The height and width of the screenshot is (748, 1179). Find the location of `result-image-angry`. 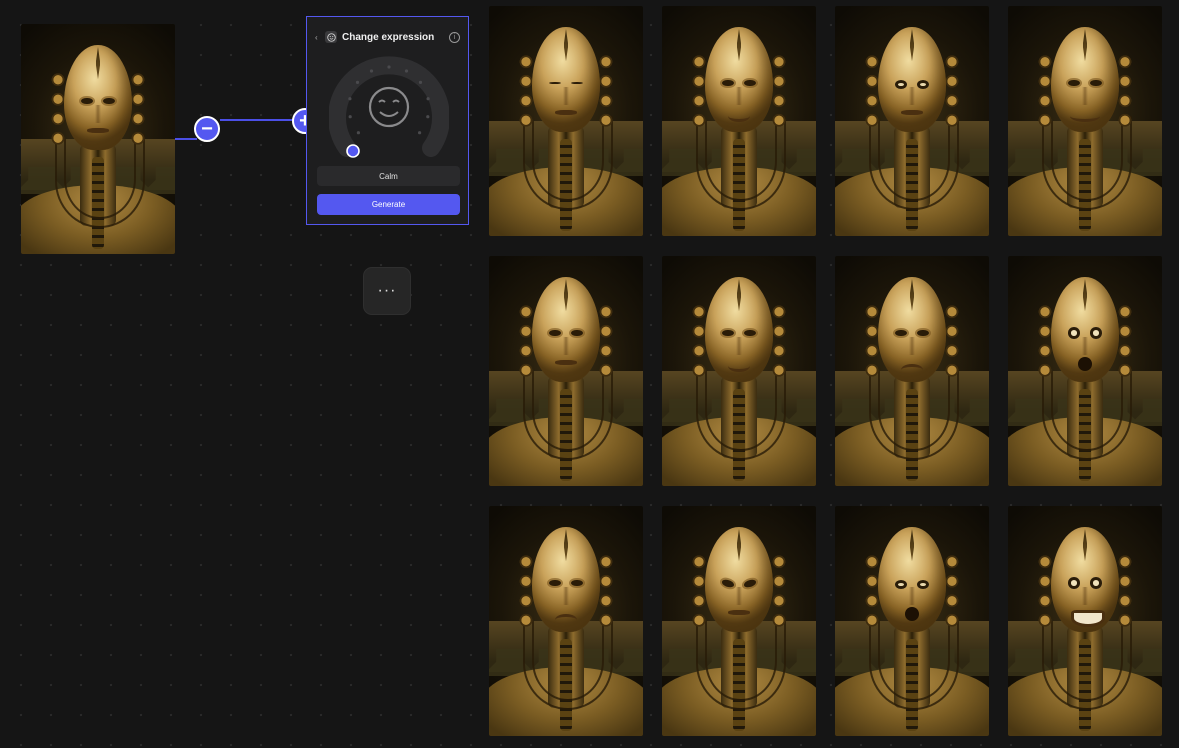

result-image-angry is located at coordinates (739, 621).